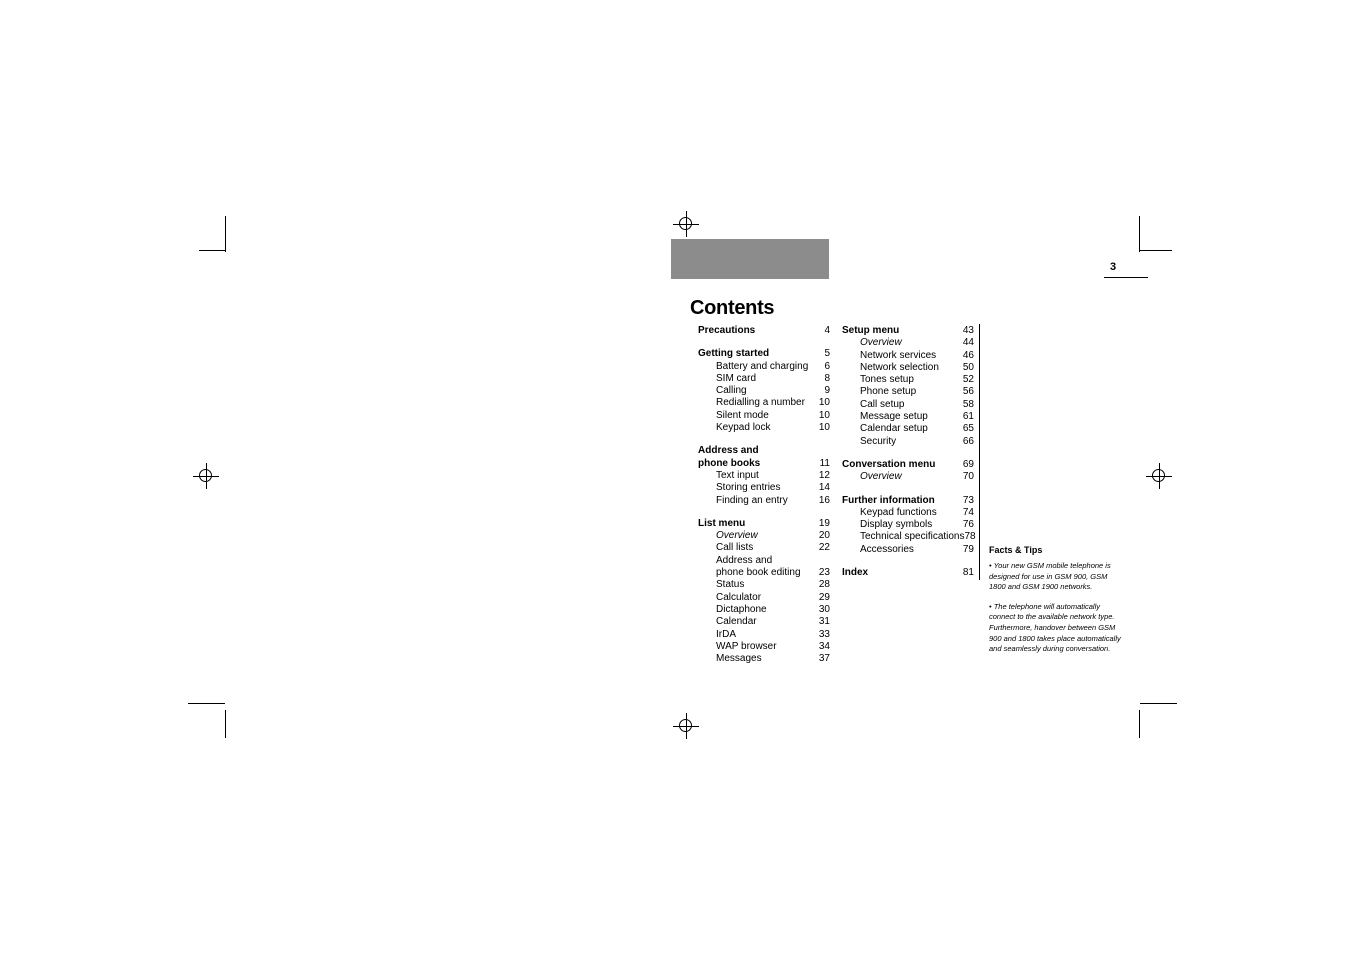  I want to click on toc-entry-label: Battery and charging, so click(762, 366).